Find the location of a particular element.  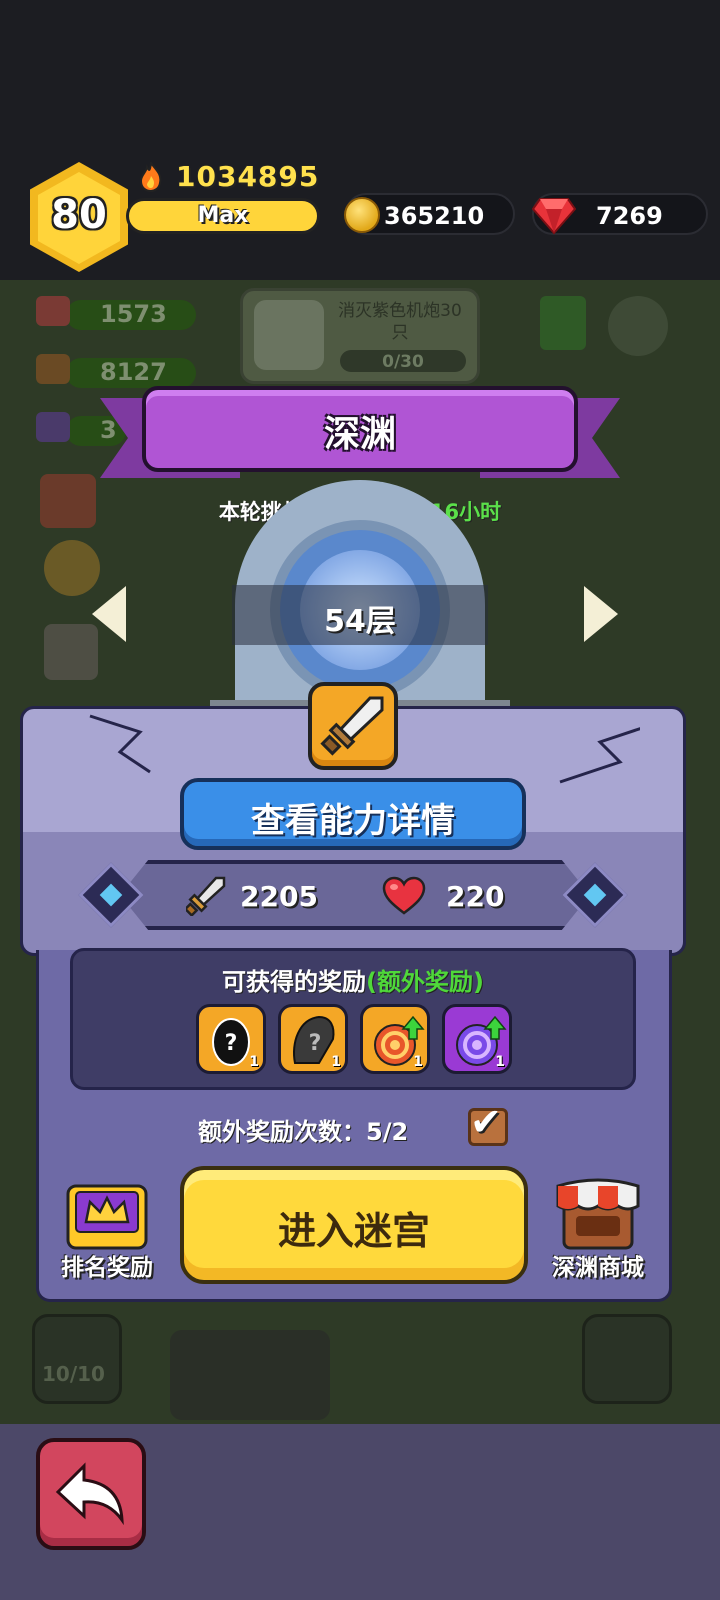

prev-floor-arrow-icon is located at coordinates (109, 614).